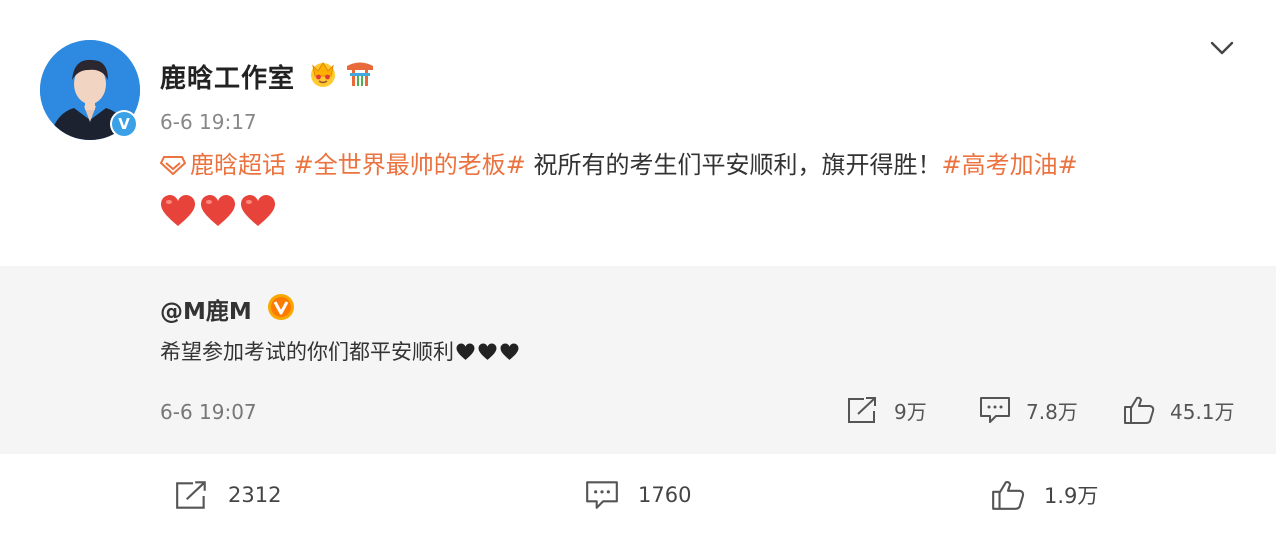 This screenshot has height=536, width=1276. I want to click on forward-count: 2312, so click(255, 495).